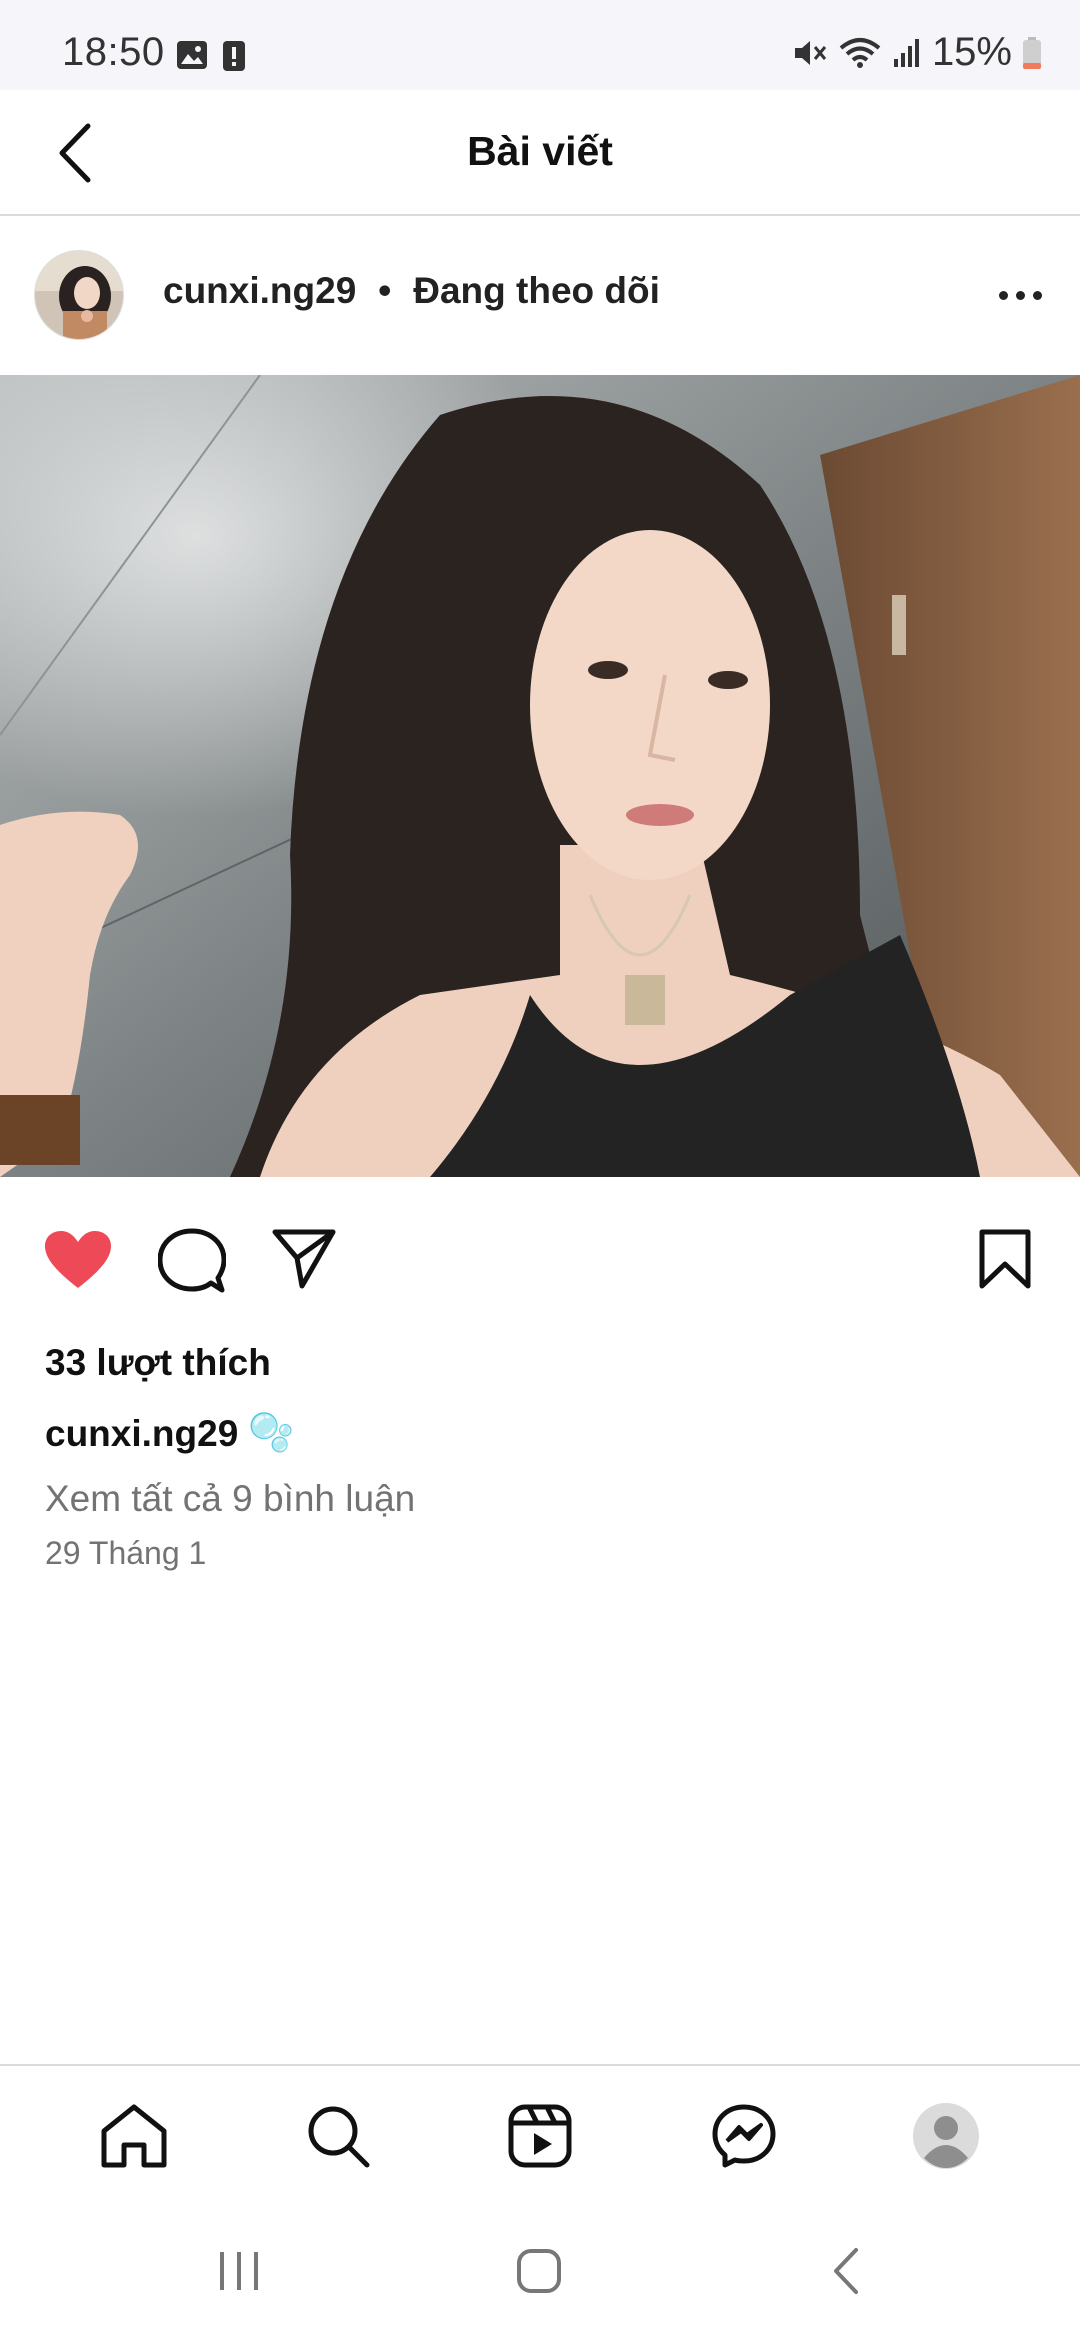 This screenshot has width=1080, height=2340. What do you see at coordinates (192, 55) in the screenshot?
I see `gallery-icon` at bounding box center [192, 55].